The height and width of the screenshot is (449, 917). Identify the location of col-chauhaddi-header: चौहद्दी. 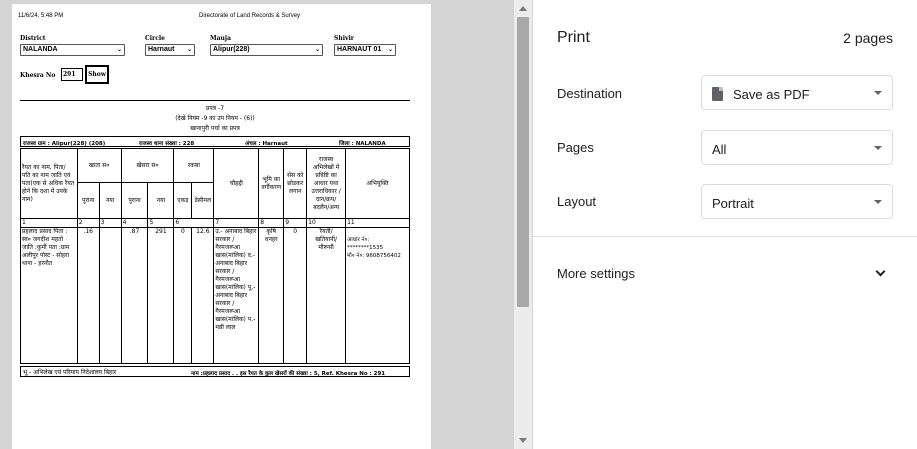
(236, 183).